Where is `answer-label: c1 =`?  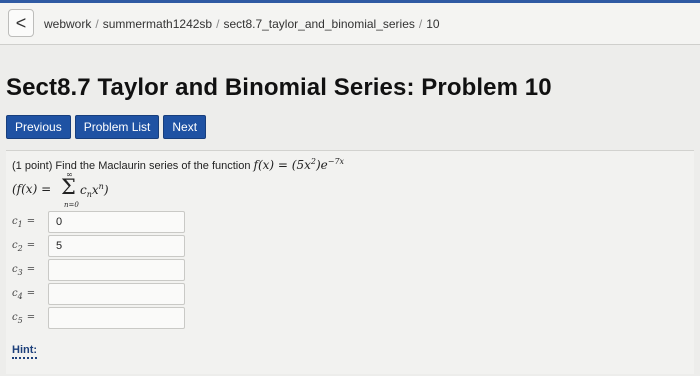
answer-label: c1 = is located at coordinates (24, 222).